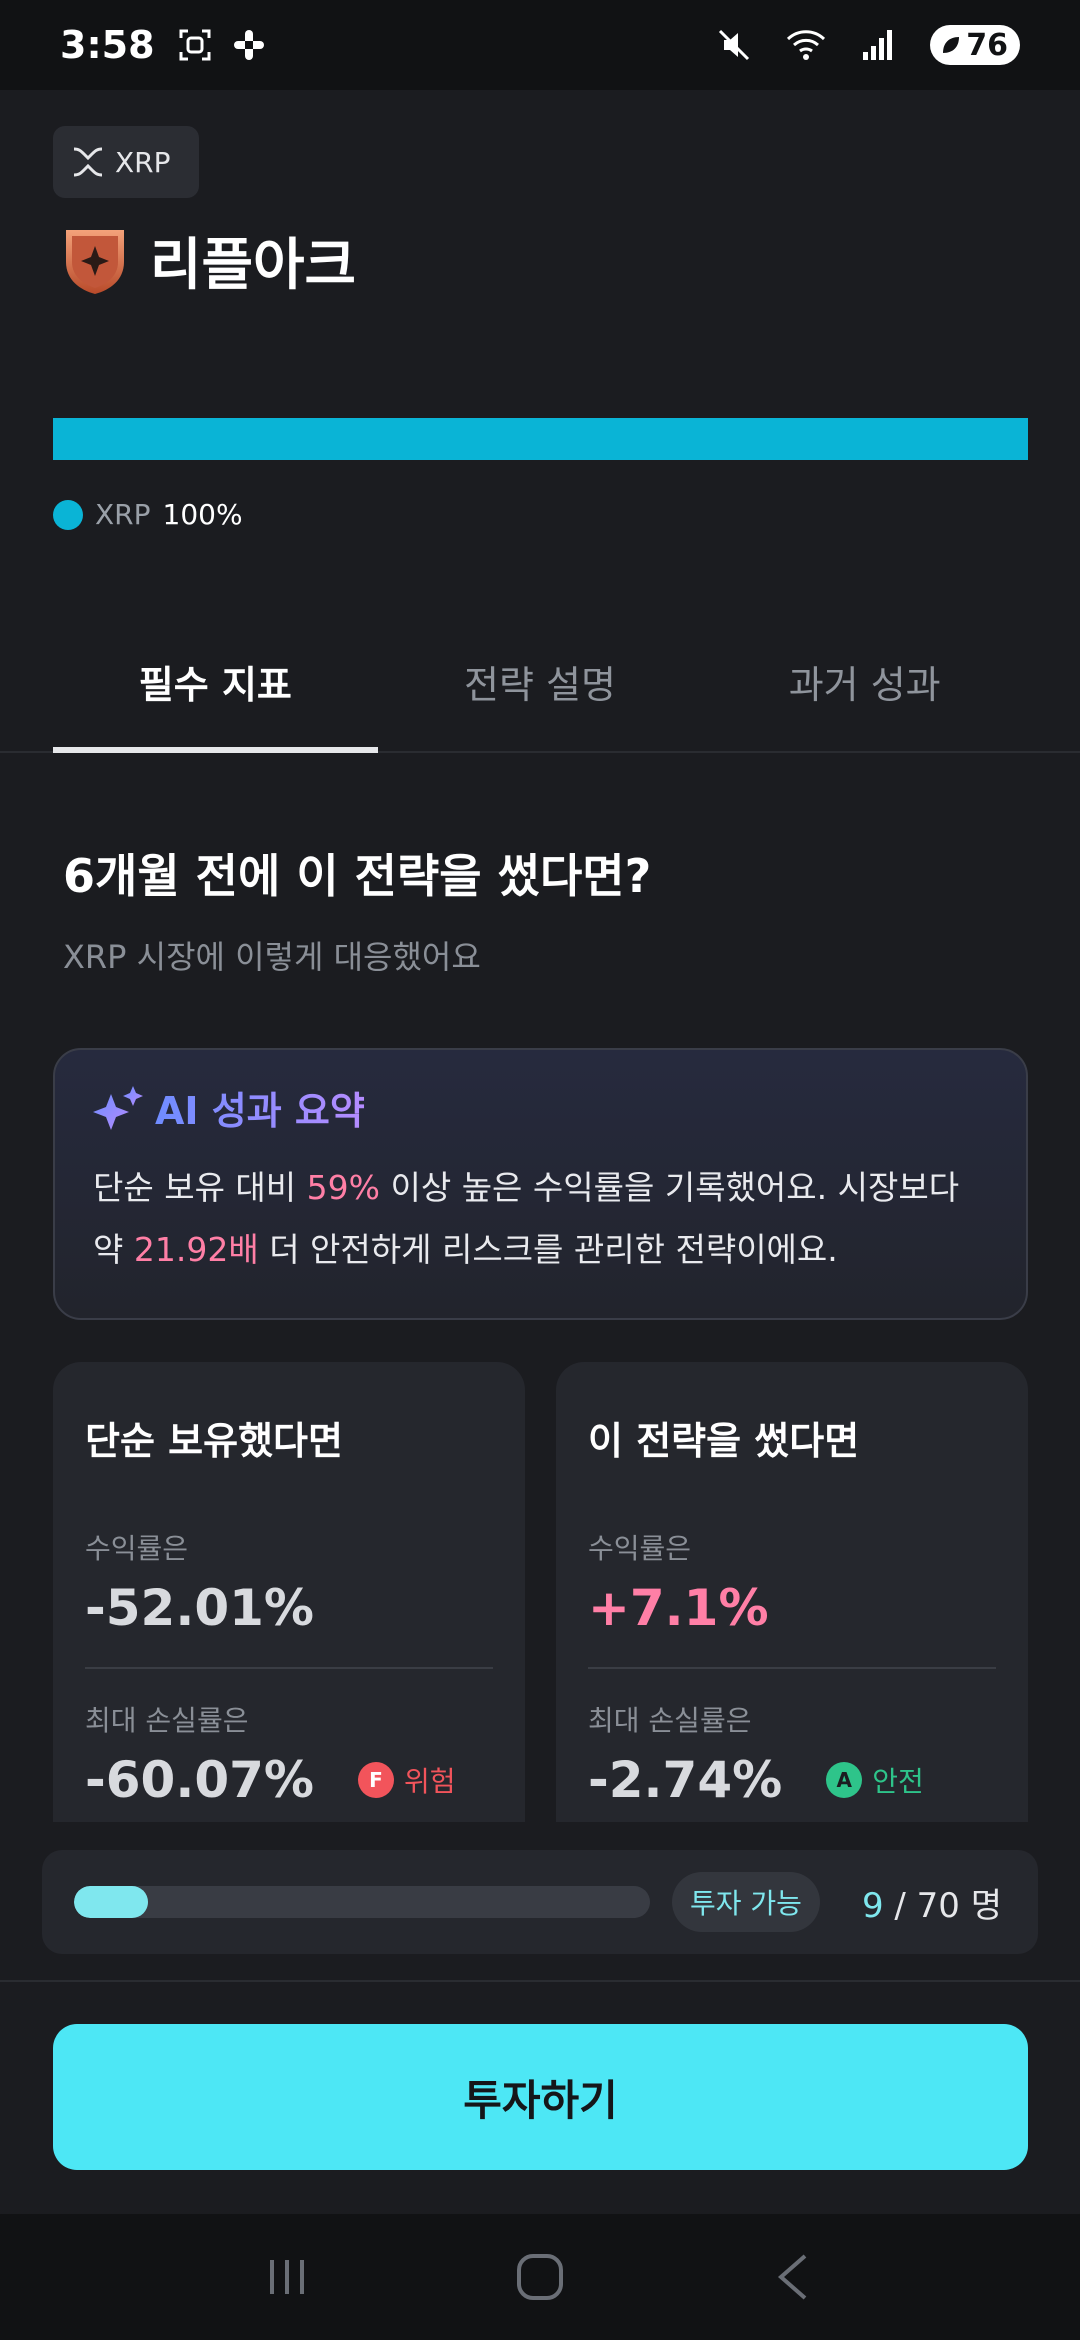 Image resolution: width=1080 pixels, height=2340 pixels. What do you see at coordinates (746, 1902) in the screenshot?
I see `capacity-status-pill: 투자 가능` at bounding box center [746, 1902].